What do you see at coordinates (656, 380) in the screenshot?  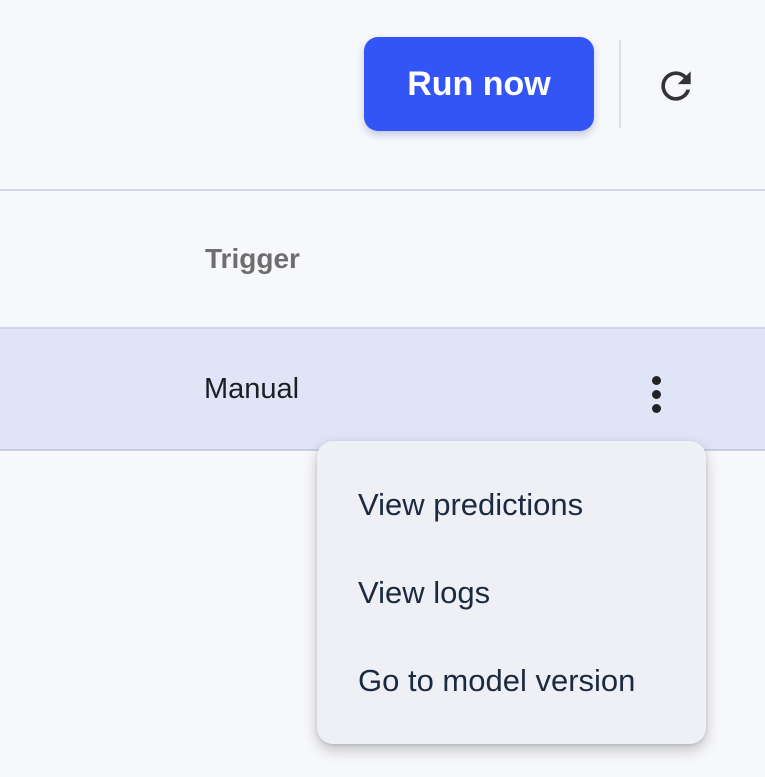 I see `kebab-menu-icon` at bounding box center [656, 380].